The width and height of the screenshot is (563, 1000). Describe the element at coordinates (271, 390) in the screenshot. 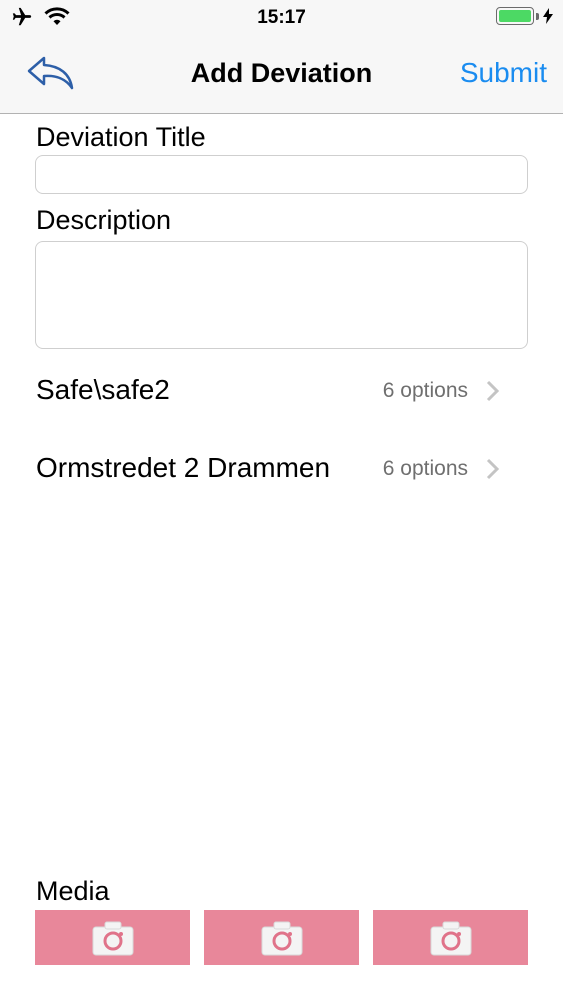

I see `option-row-safe: Safe\safe2 6 options` at that location.